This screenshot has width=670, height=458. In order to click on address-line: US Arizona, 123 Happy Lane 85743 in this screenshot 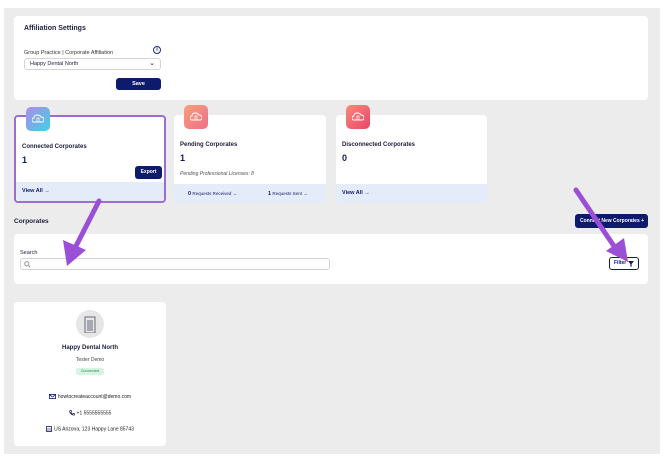, I will do `click(90, 429)`.